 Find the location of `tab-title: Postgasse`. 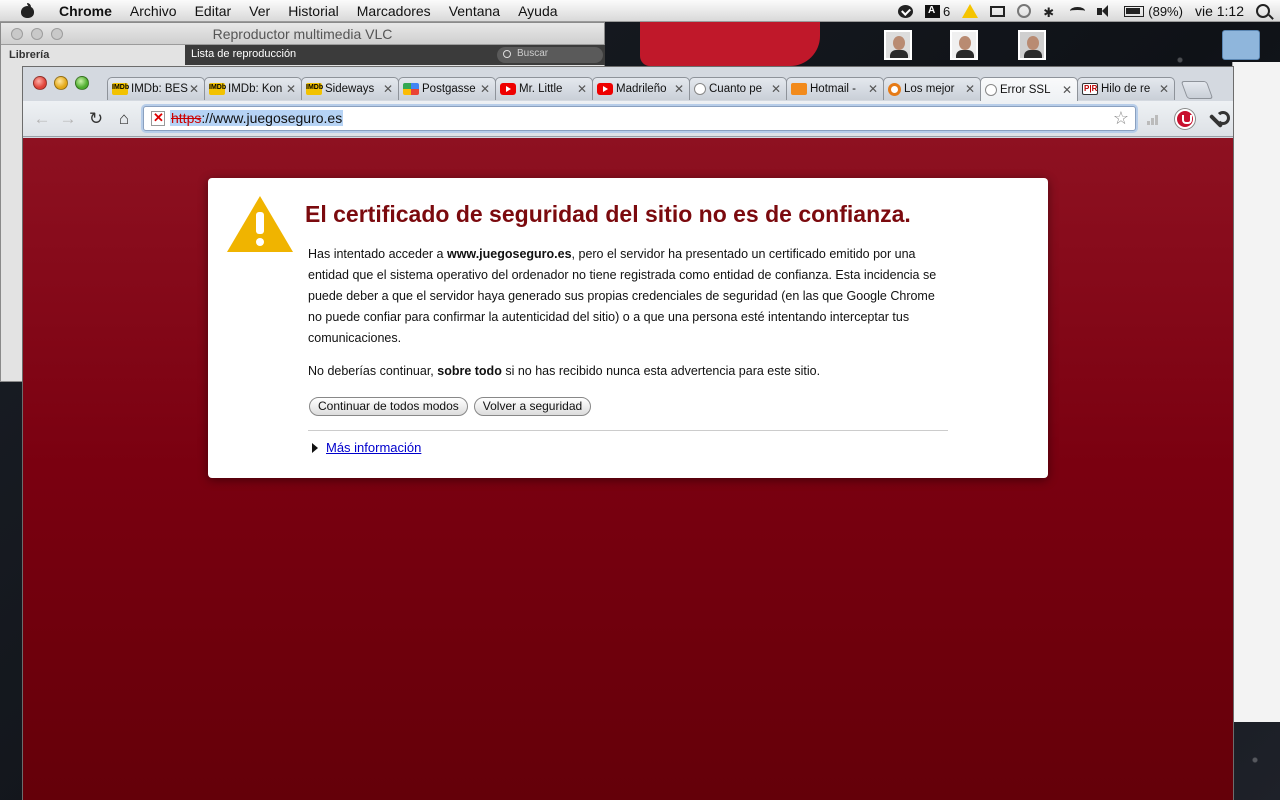

tab-title: Postgasse is located at coordinates (449, 89).